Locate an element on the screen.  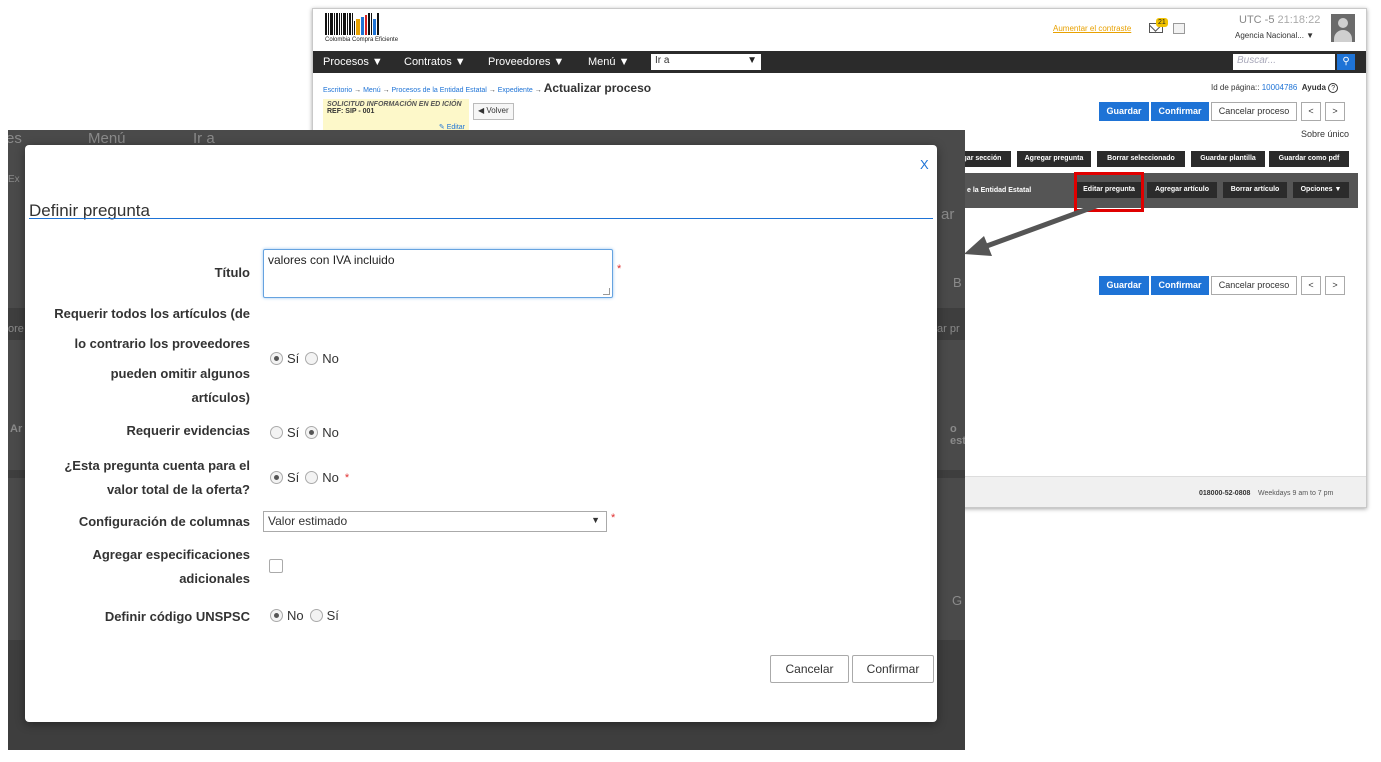
save-button-bottom: Guardar is located at coordinates (1124, 285).